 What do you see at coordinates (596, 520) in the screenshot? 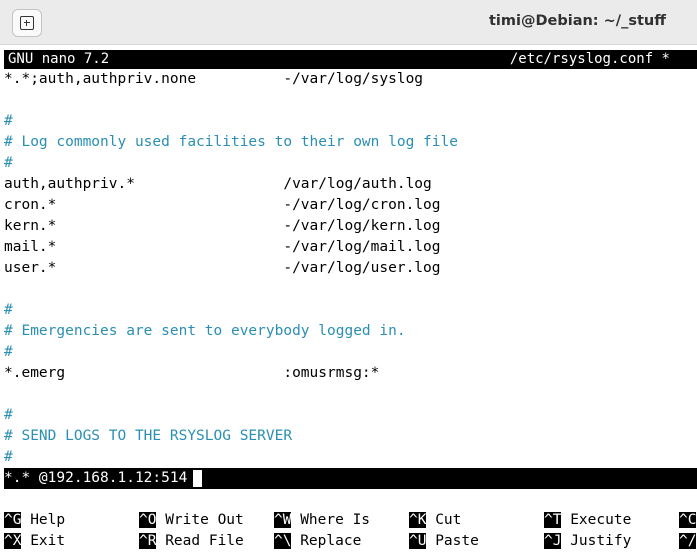
I see `shortcut-label: Execute` at bounding box center [596, 520].